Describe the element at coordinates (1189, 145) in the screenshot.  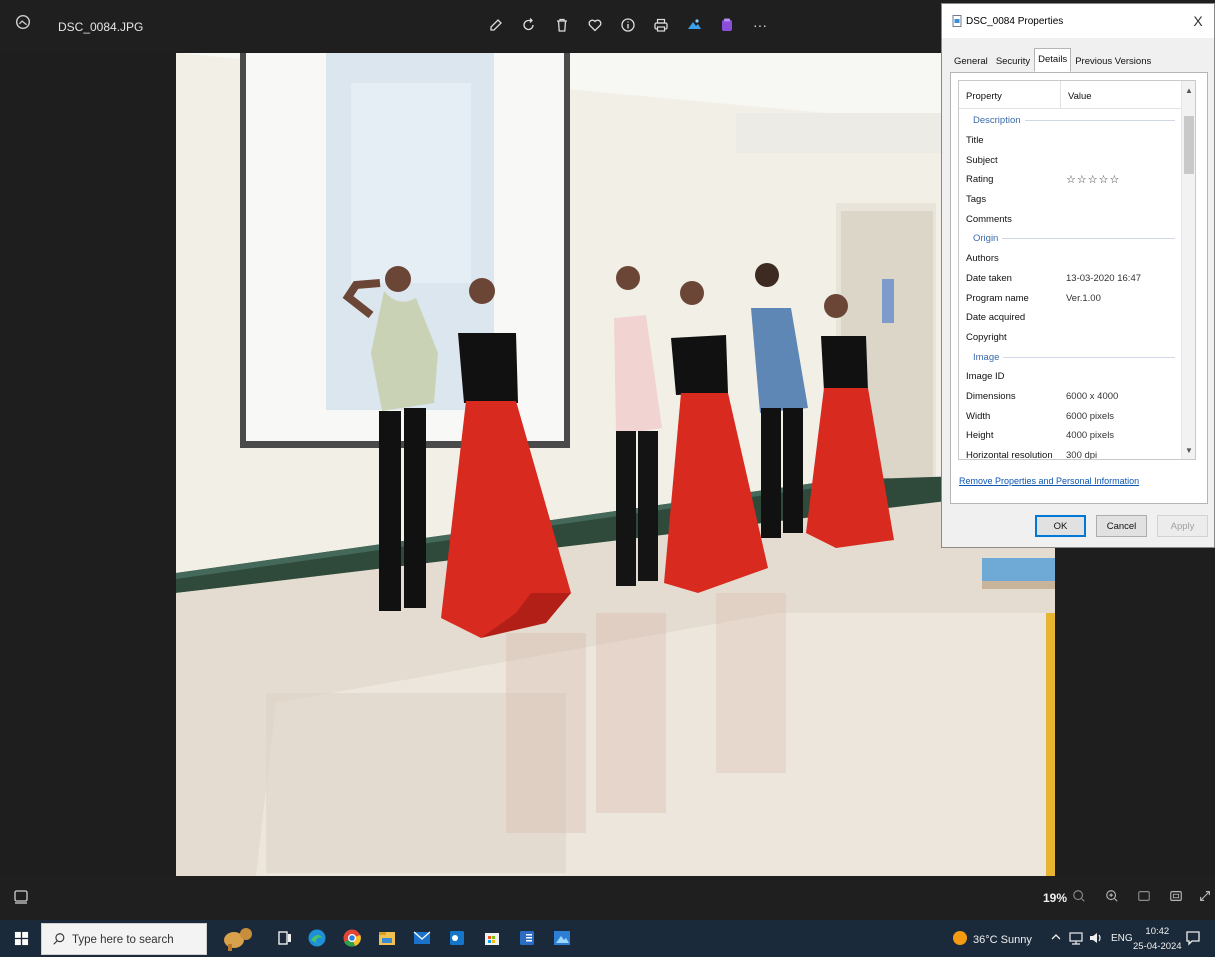
I see `scroll-thumb` at that location.